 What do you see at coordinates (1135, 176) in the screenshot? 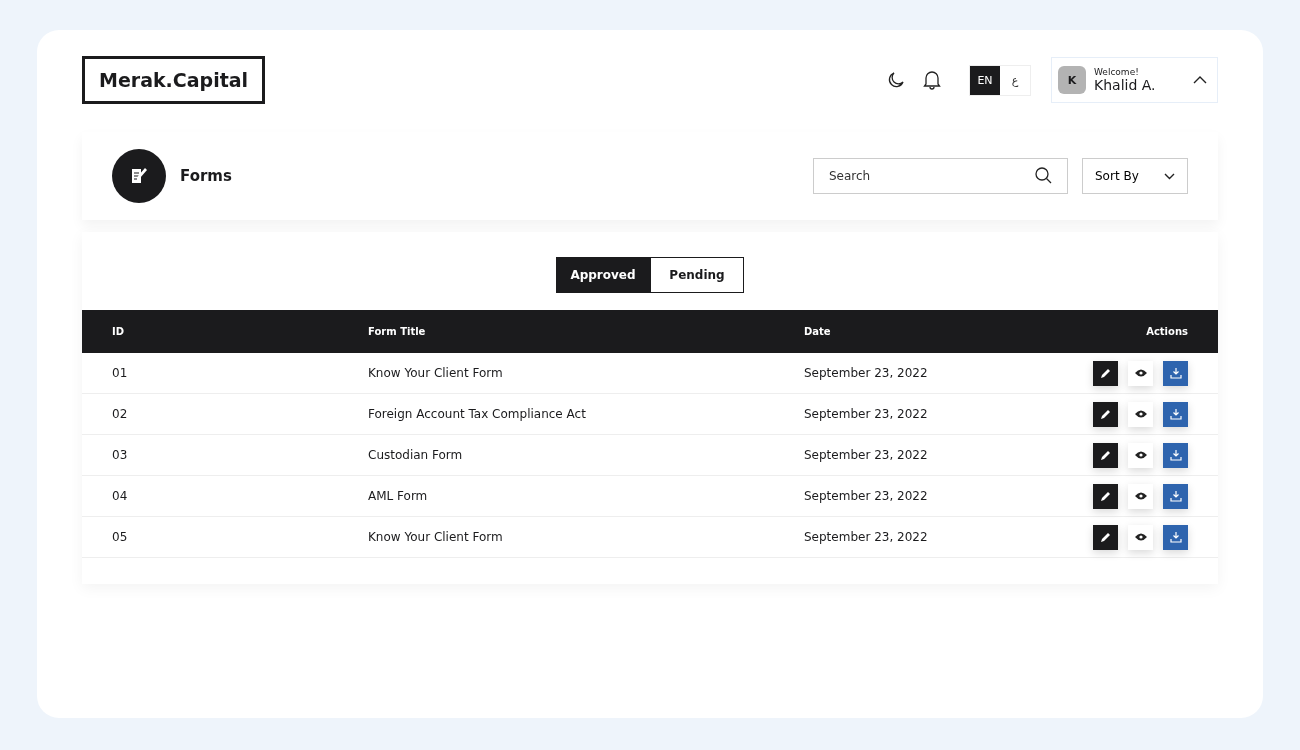
I see `sort-dropdown: Sort By` at bounding box center [1135, 176].